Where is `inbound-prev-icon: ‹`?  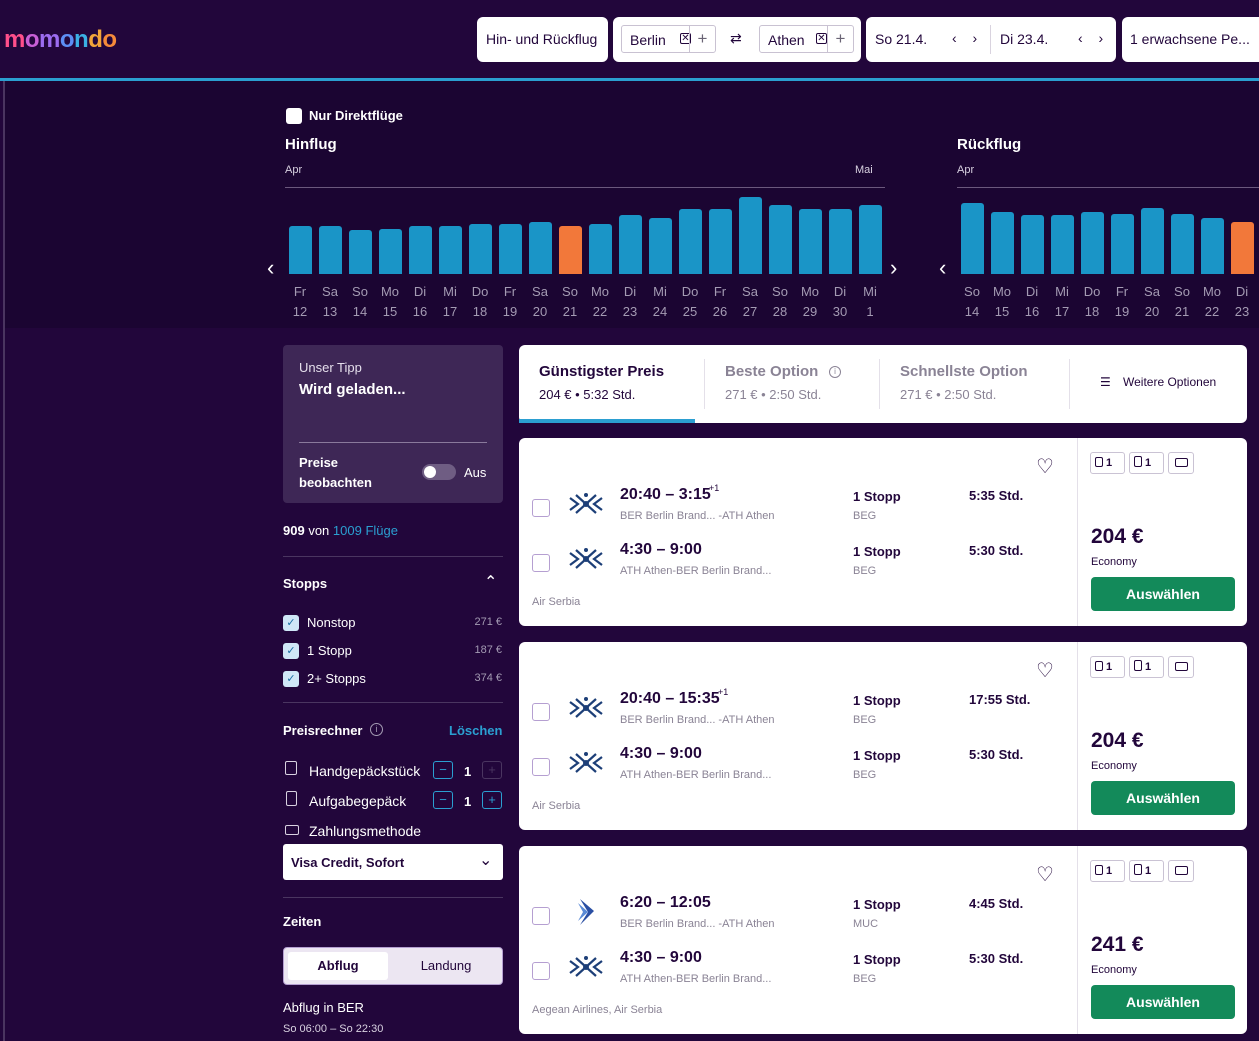 inbound-prev-icon: ‹ is located at coordinates (942, 268).